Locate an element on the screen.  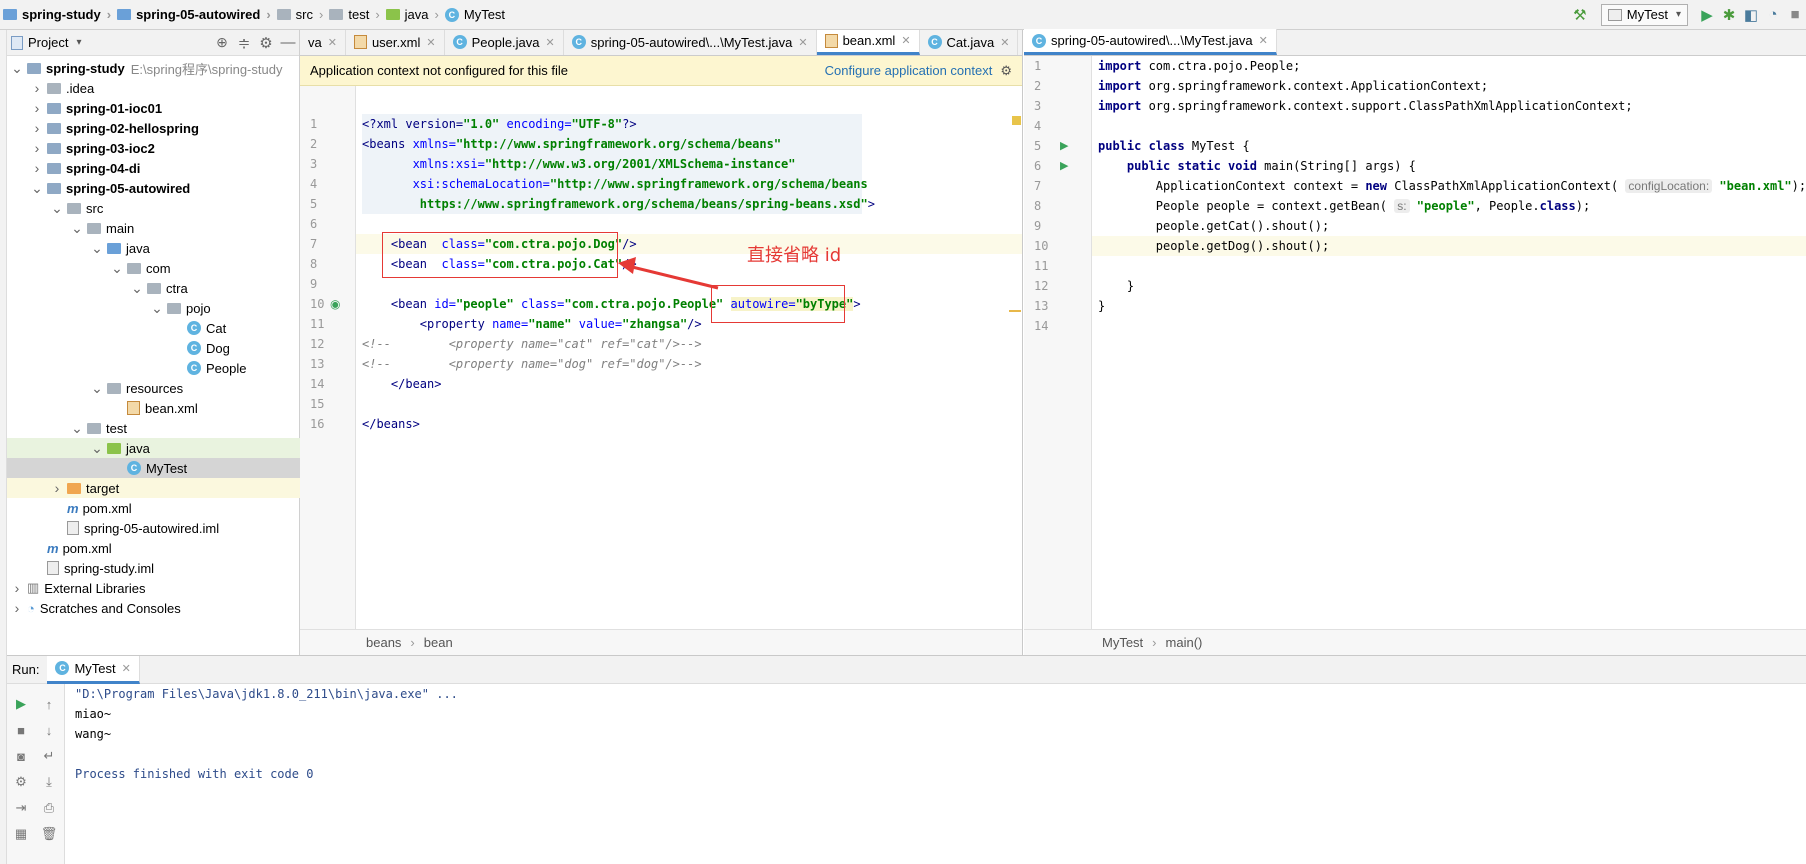
run-configuration-select: MyTest ▾ is located at coordinates (1644, 14).